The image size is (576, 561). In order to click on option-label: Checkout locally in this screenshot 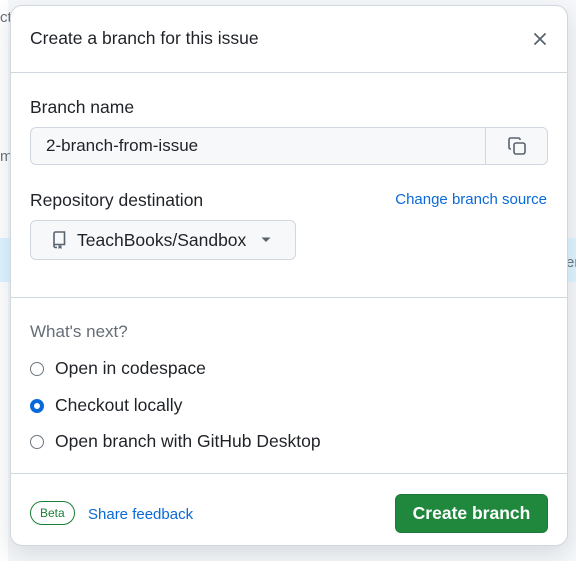, I will do `click(119, 405)`.